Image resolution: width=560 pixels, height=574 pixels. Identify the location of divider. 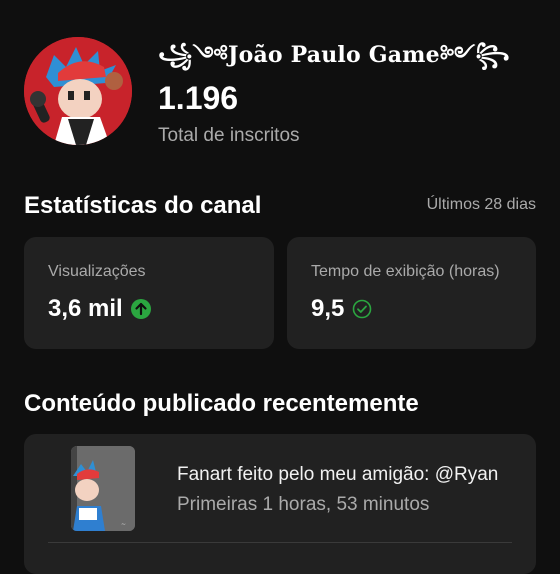
(280, 542).